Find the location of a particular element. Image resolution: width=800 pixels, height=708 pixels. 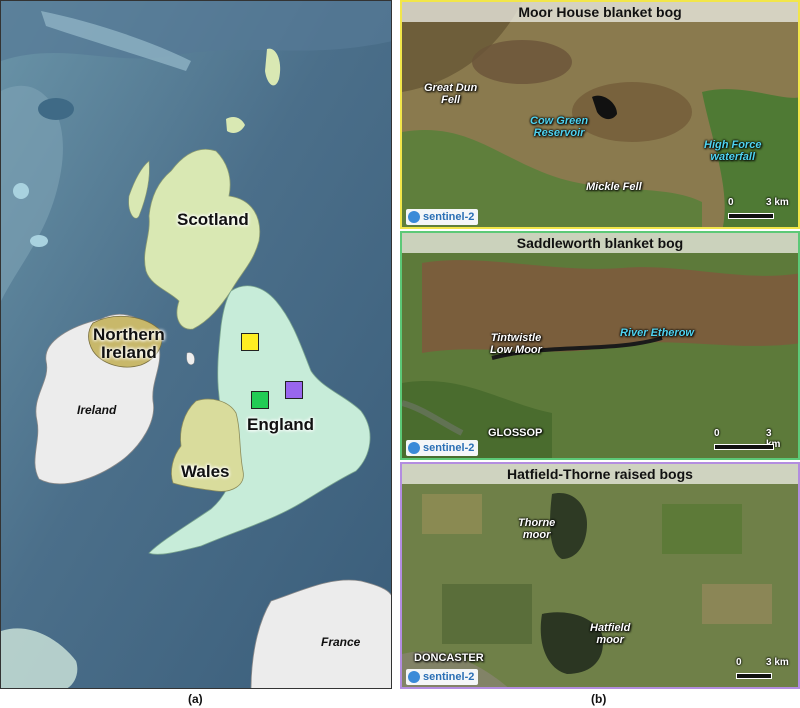

place-label: River Etherow is located at coordinates (657, 333).